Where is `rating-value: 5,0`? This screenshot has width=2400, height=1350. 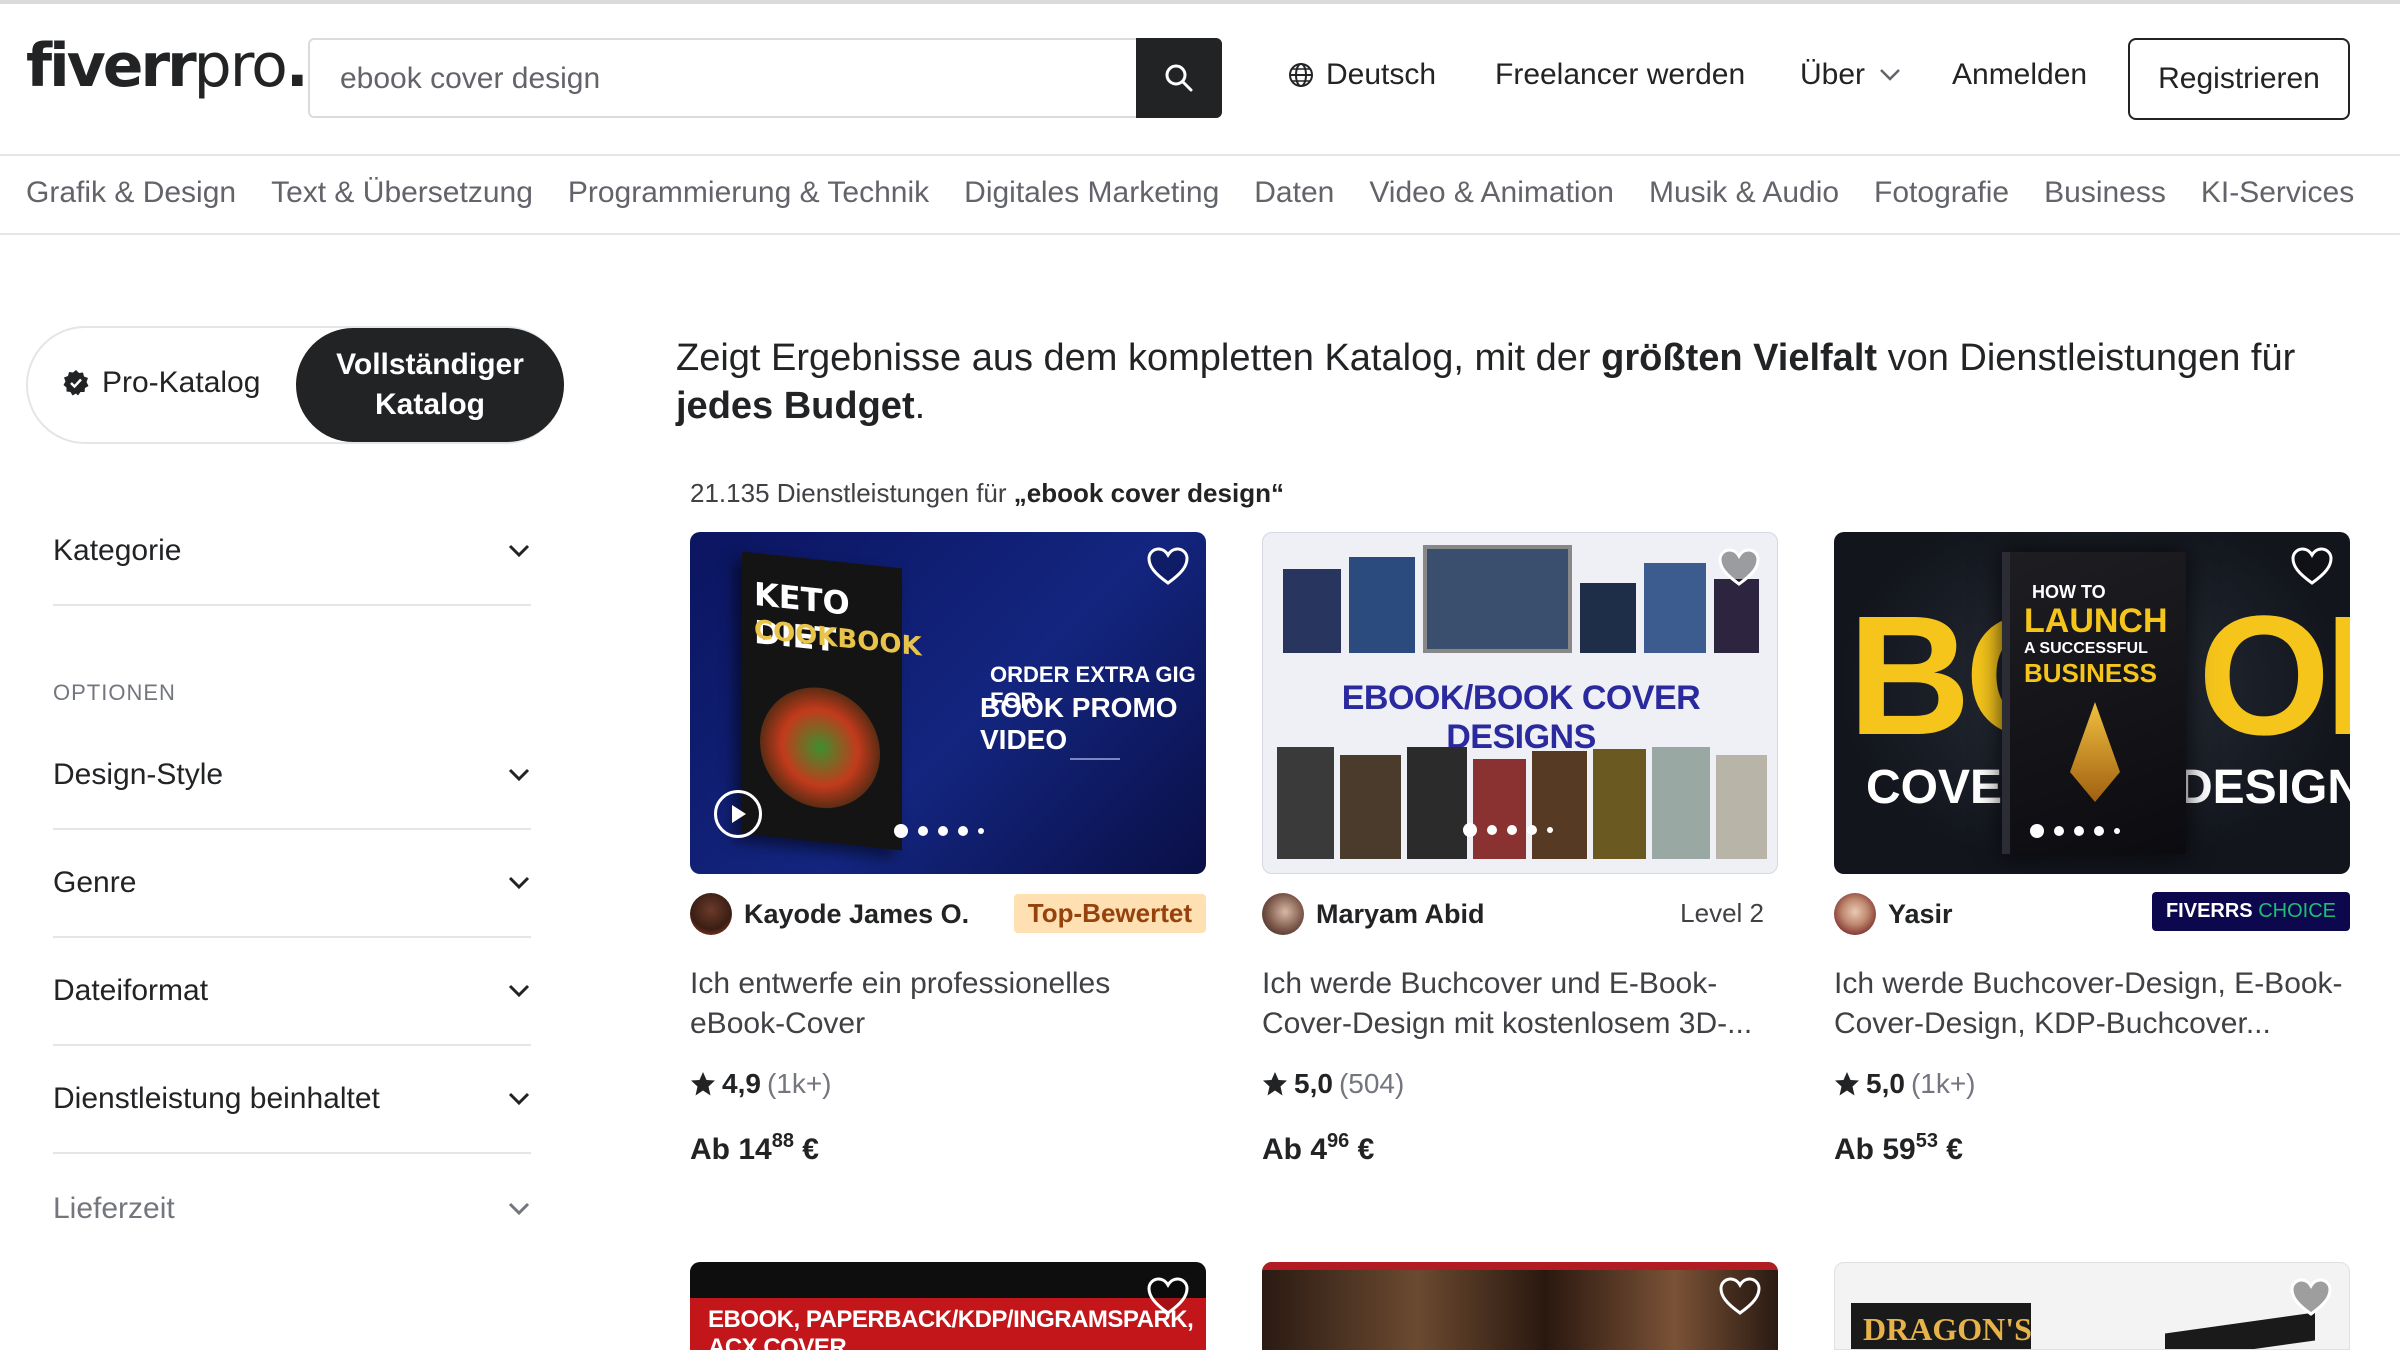 rating-value: 5,0 is located at coordinates (1885, 1083).